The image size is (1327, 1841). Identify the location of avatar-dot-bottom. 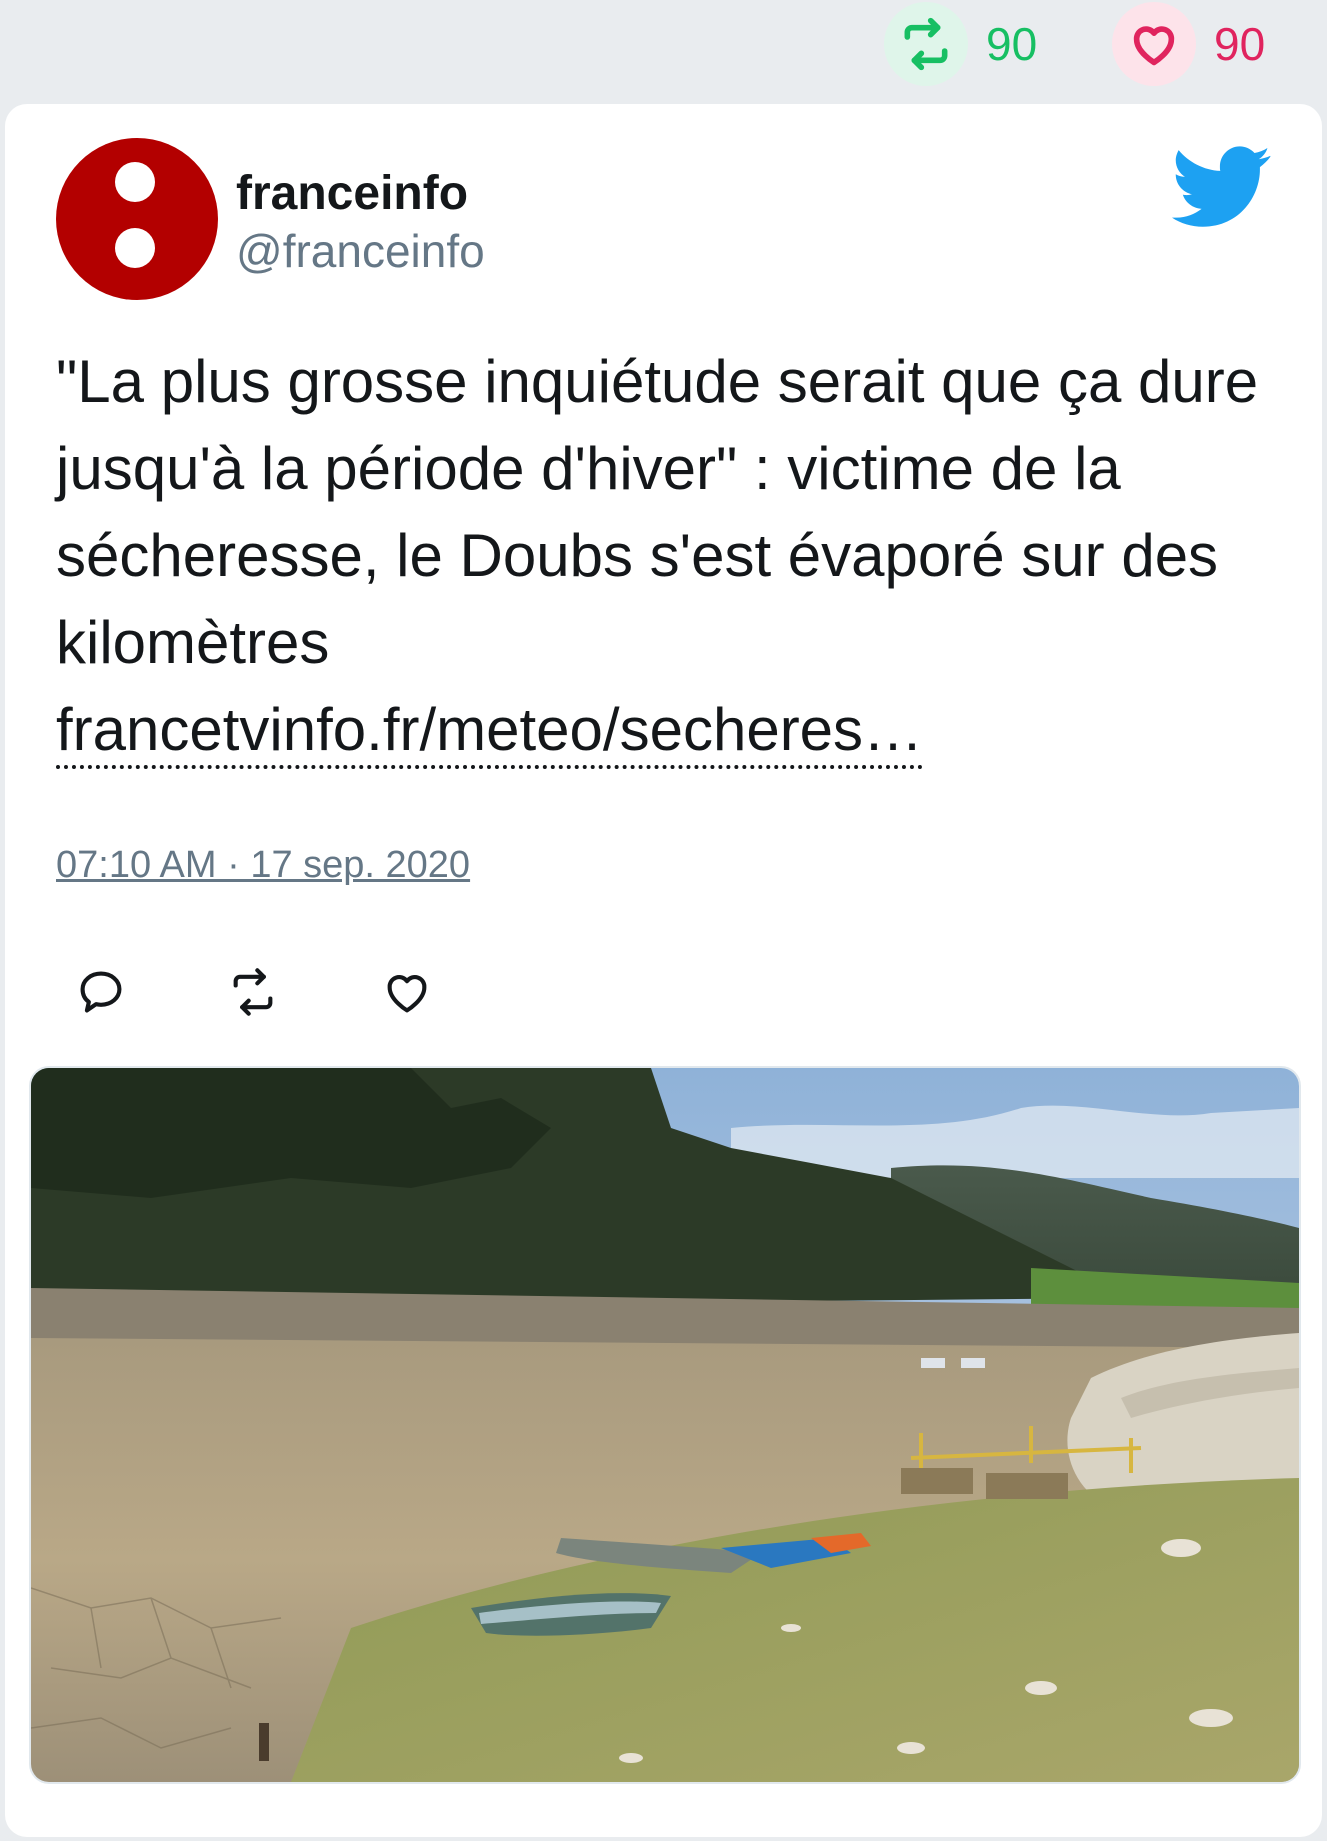
(135, 248).